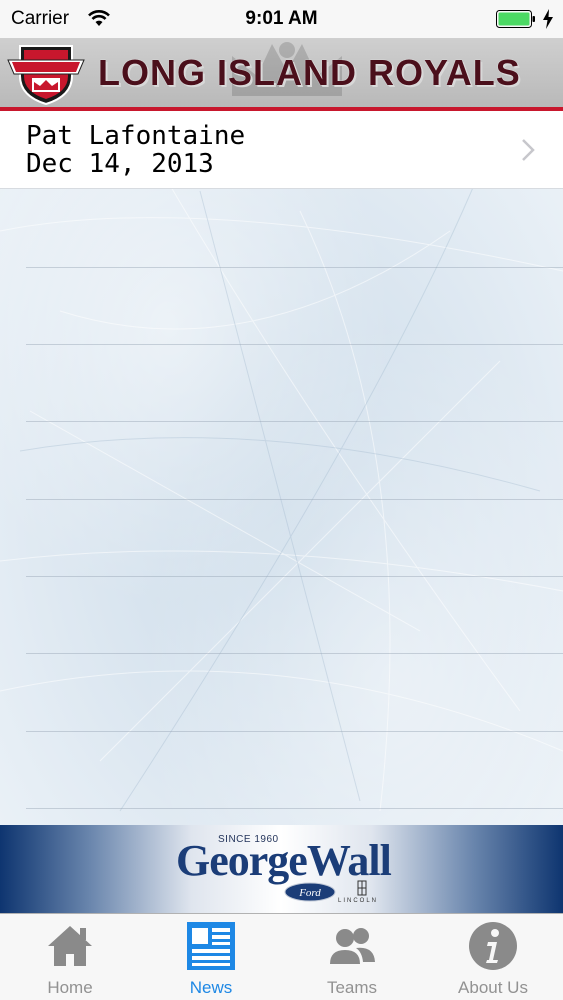 This screenshot has width=563, height=1000. What do you see at coordinates (211, 987) in the screenshot?
I see `tab-label: News` at bounding box center [211, 987].